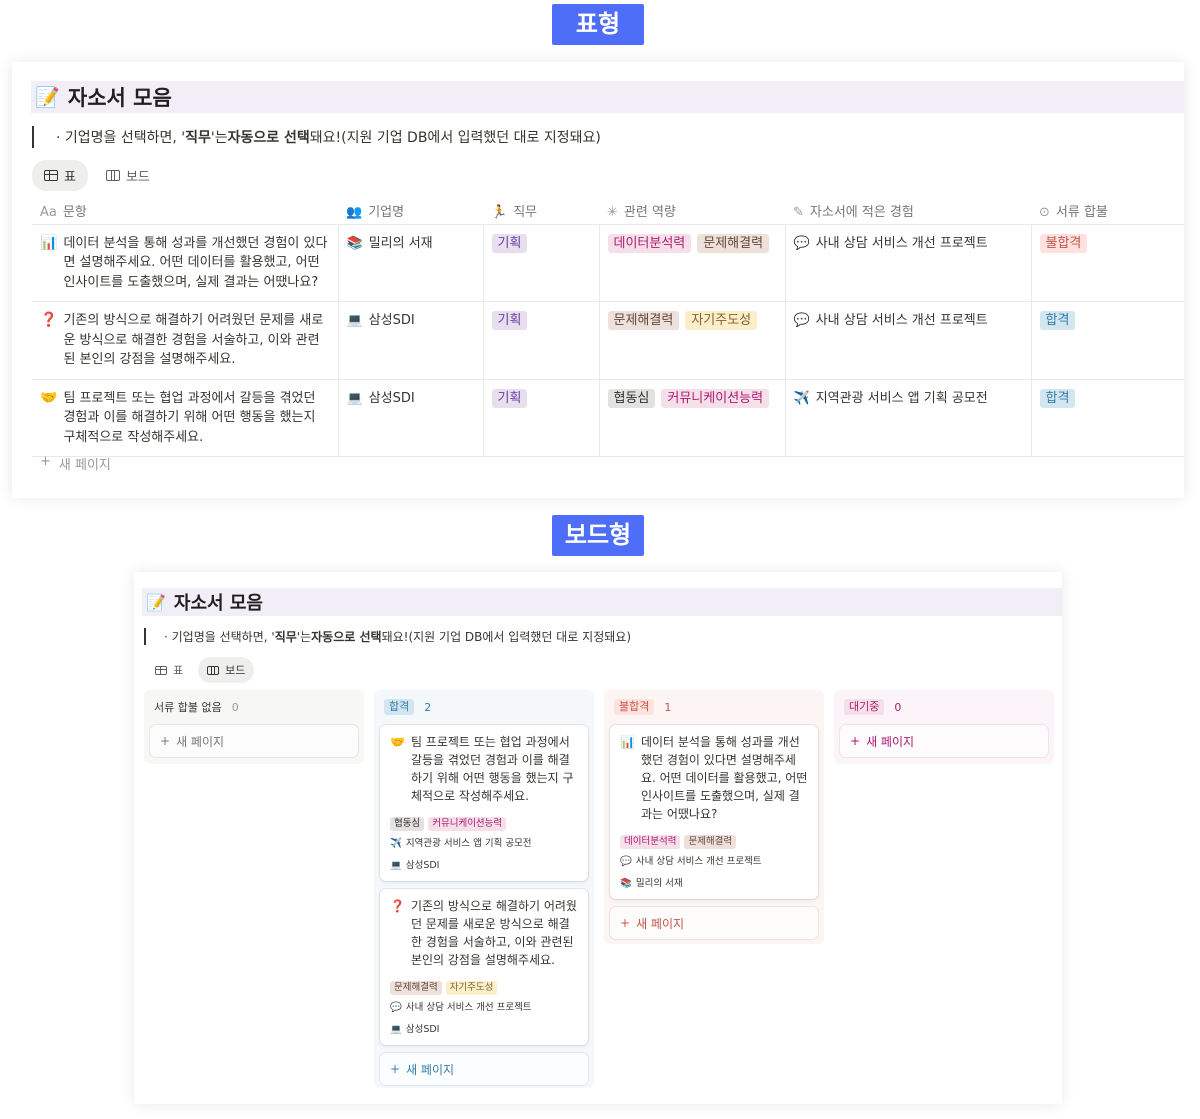 The width and height of the screenshot is (1200, 1119). What do you see at coordinates (944, 707) in the screenshot?
I see `column-header: 대기중 0` at bounding box center [944, 707].